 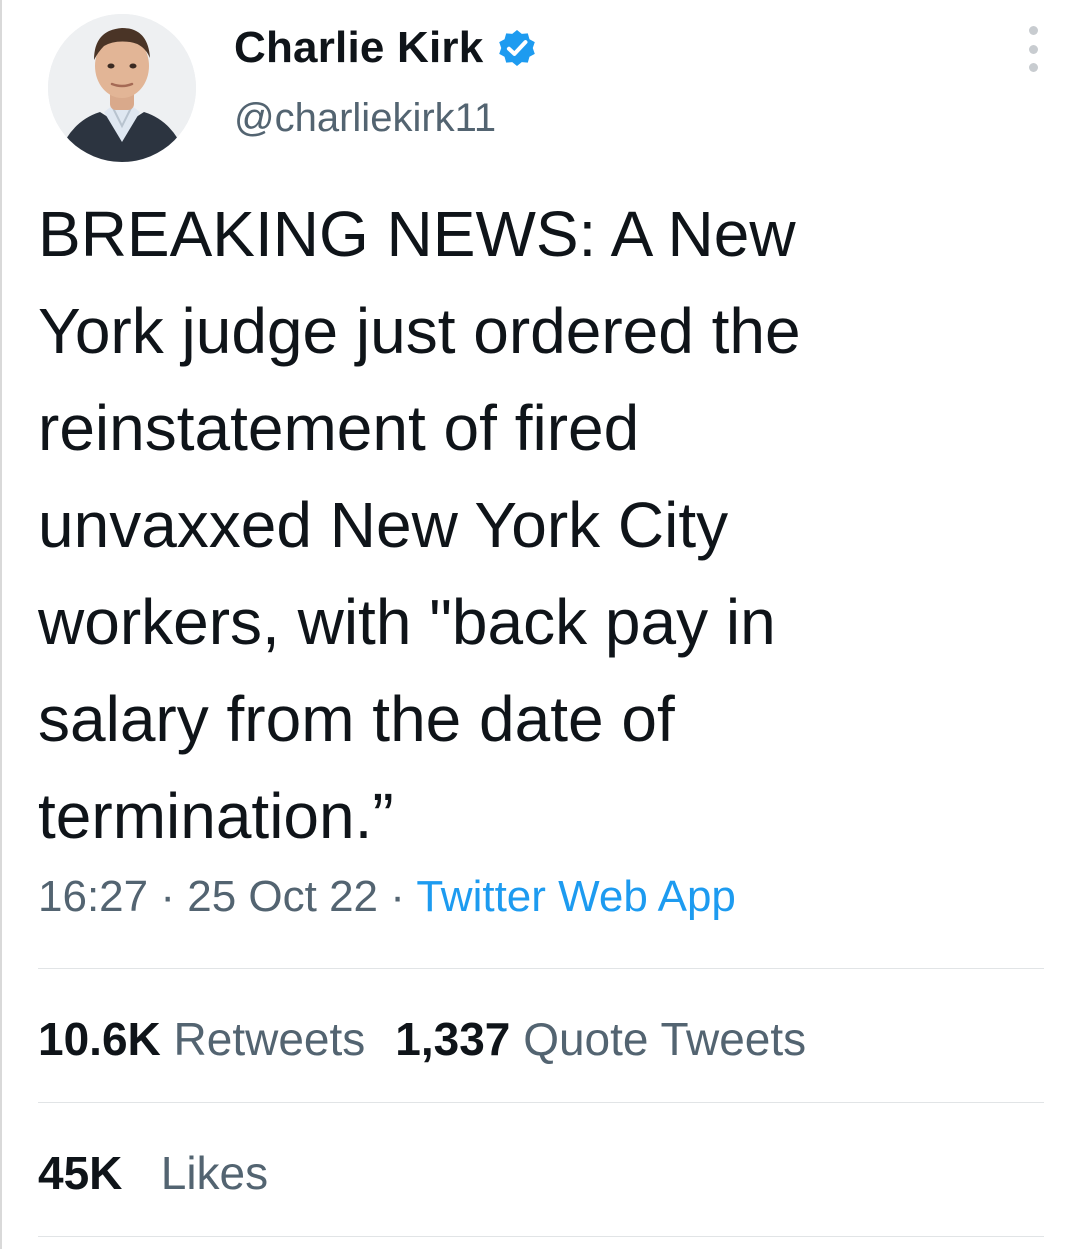 What do you see at coordinates (517, 48) in the screenshot?
I see `verified-badge-icon` at bounding box center [517, 48].